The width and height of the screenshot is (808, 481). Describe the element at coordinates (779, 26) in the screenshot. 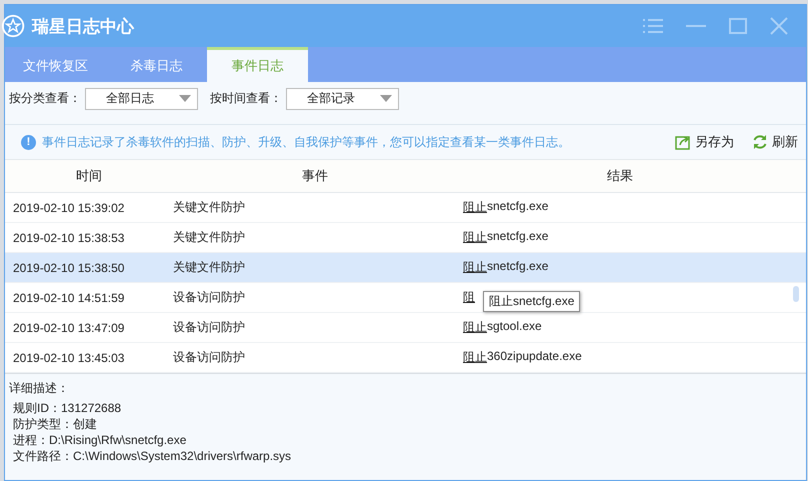

I see `close-icon` at that location.